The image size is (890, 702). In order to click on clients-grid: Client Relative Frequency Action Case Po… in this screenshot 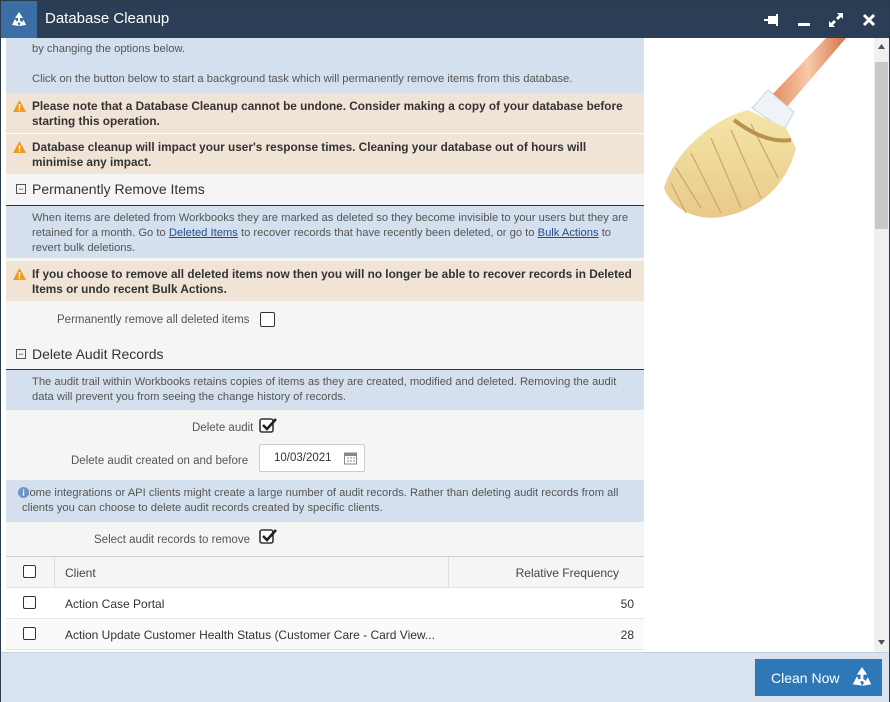, I will do `click(325, 603)`.